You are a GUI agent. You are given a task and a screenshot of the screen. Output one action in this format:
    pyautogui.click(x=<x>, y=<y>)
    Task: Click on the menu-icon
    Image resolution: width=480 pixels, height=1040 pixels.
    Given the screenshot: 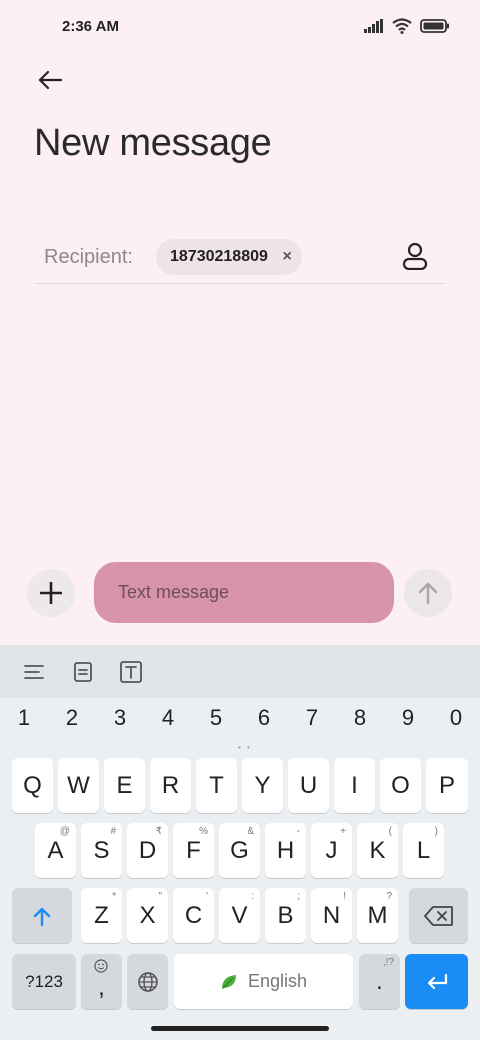 What is the action you would take?
    pyautogui.click(x=34, y=672)
    